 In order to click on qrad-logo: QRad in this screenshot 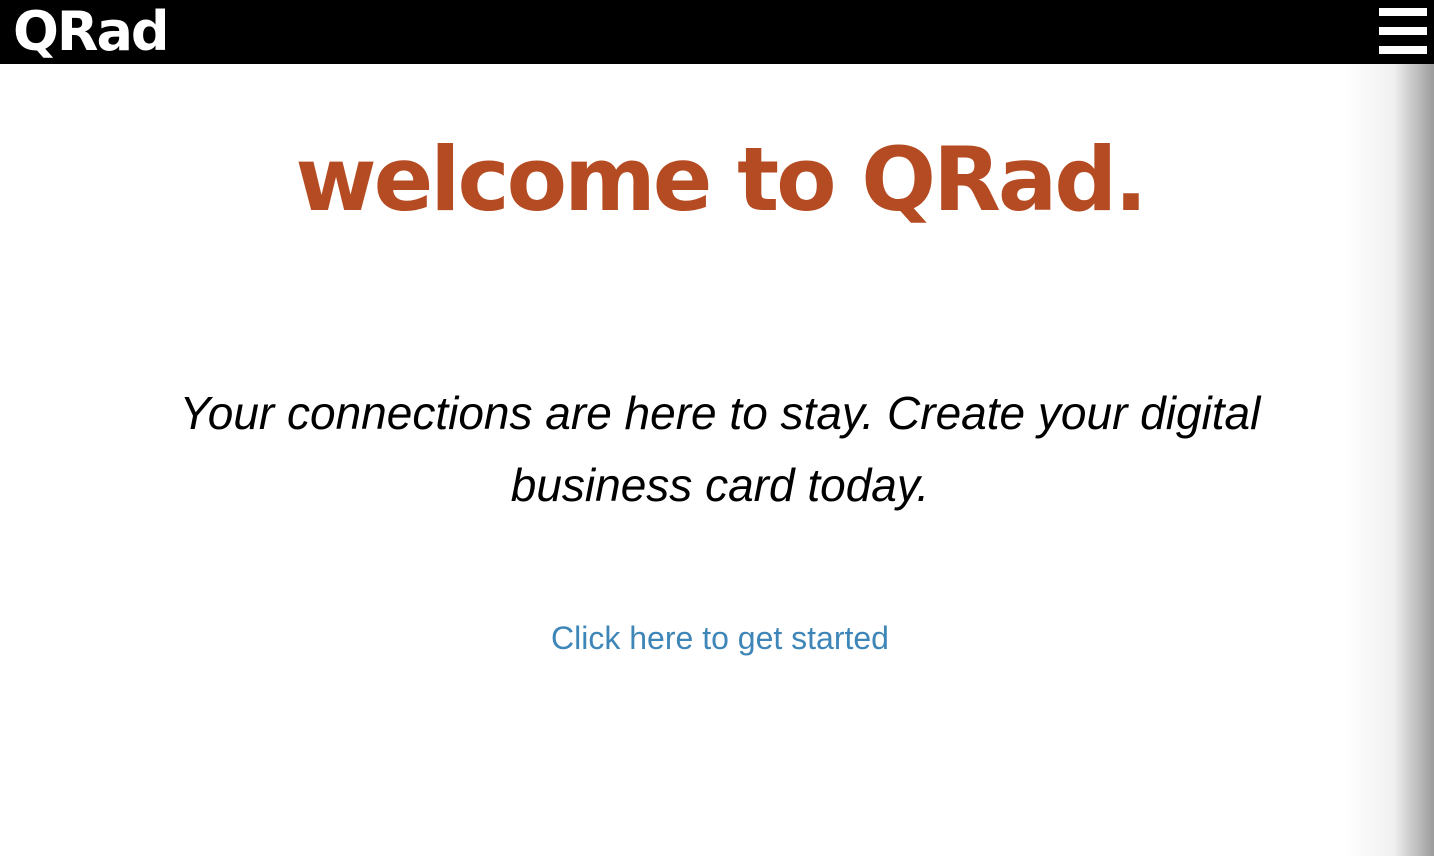, I will do `click(91, 33)`.